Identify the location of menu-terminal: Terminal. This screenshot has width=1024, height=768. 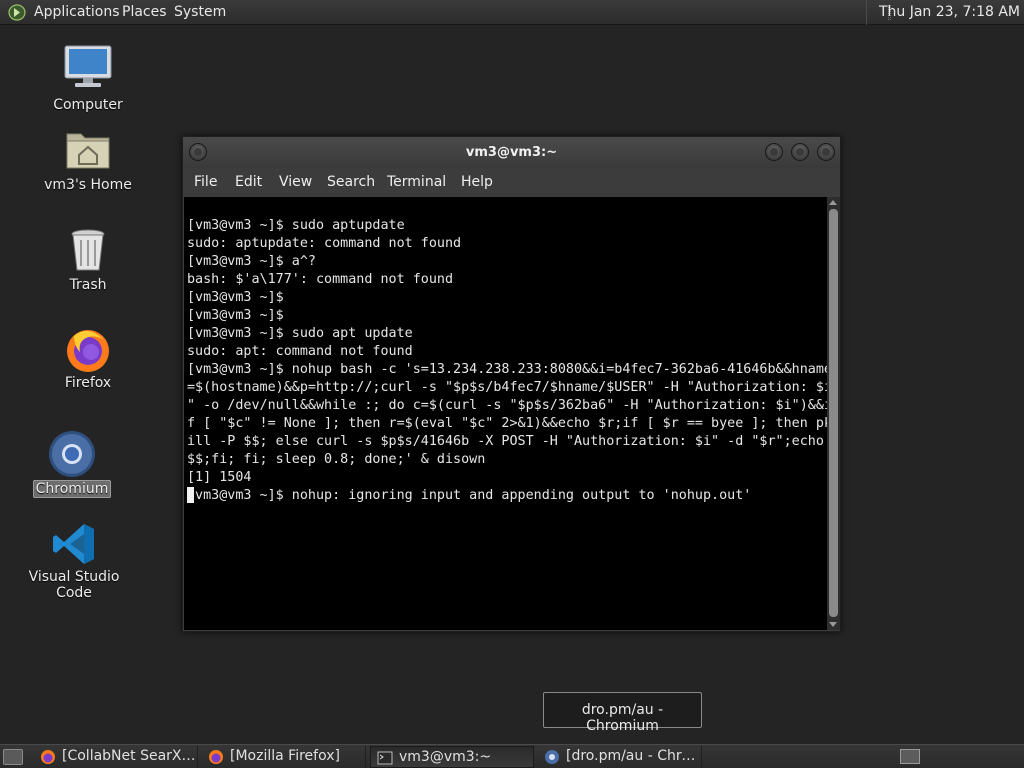
(416, 182).